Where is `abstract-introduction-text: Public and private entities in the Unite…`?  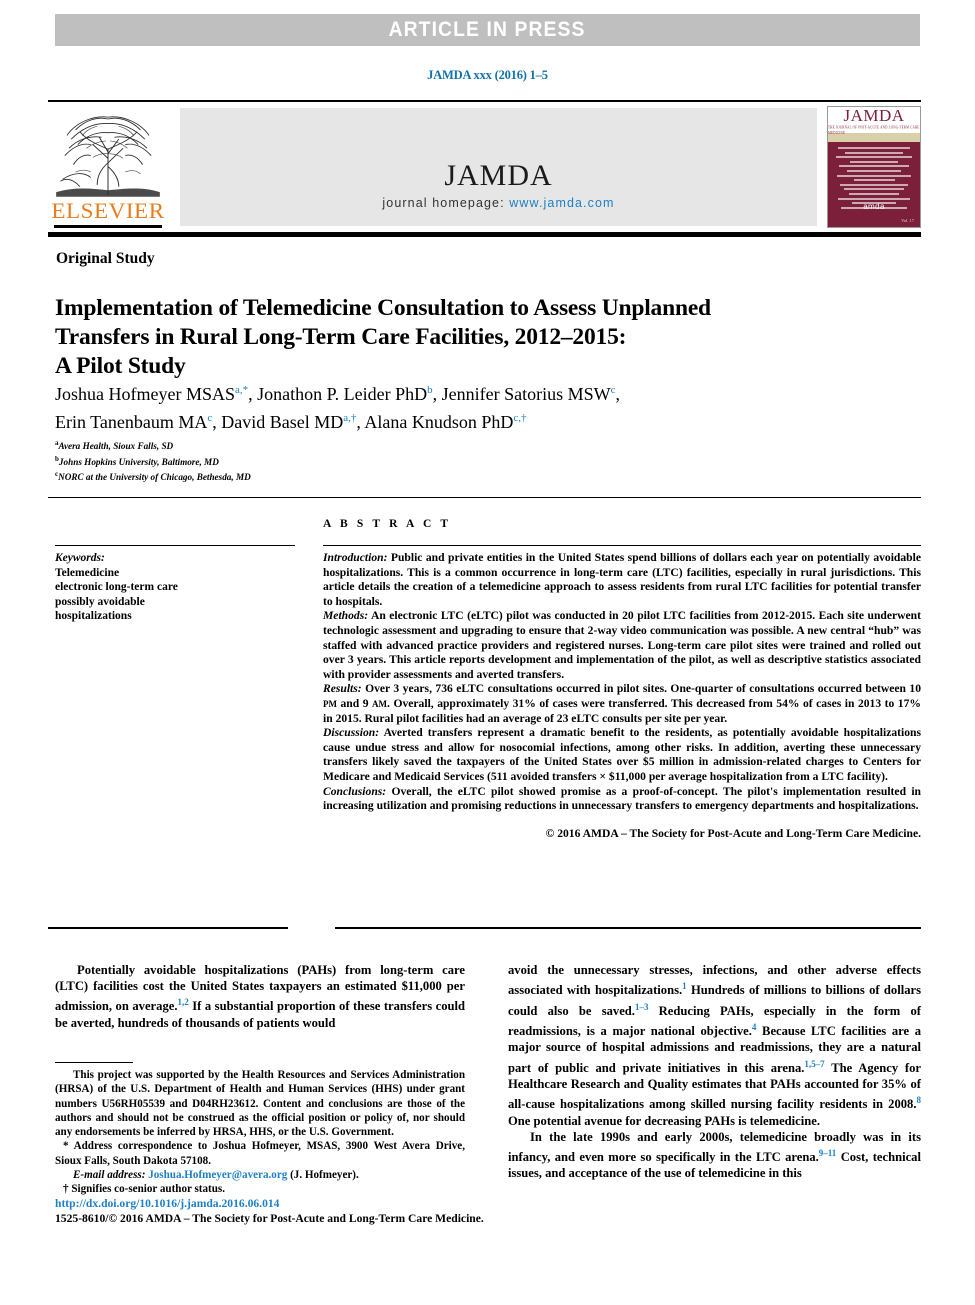 abstract-introduction-text: Public and private entities in the Unite… is located at coordinates (622, 579).